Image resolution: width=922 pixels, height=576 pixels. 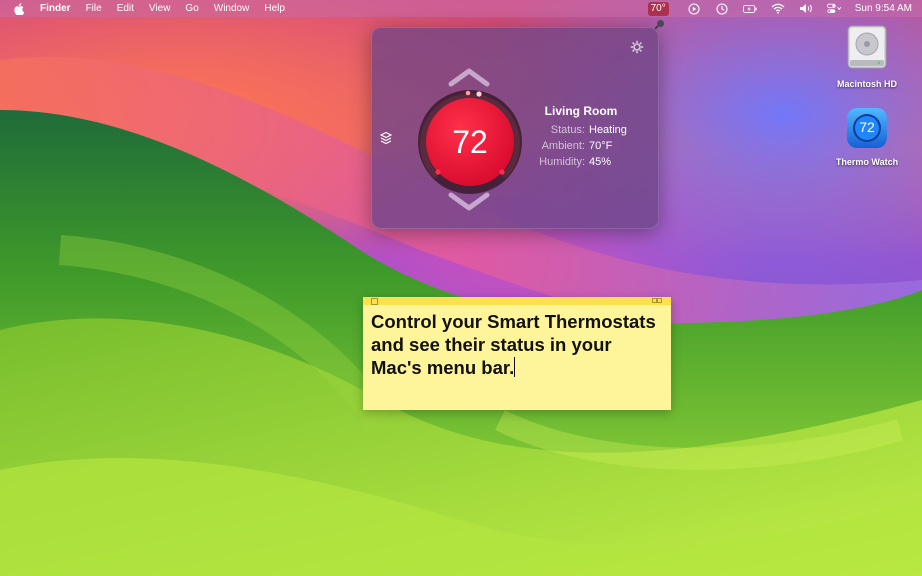 What do you see at coordinates (55, 8) in the screenshot?
I see `menu-finder: Finder` at bounding box center [55, 8].